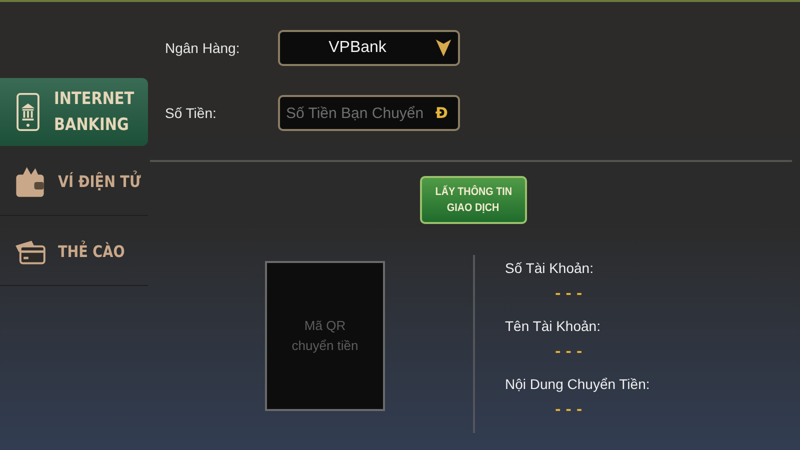 This screenshot has height=450, width=800. What do you see at coordinates (577, 384) in the screenshot?
I see `detail-label: Nội Dung Chuyển Tiền:` at bounding box center [577, 384].